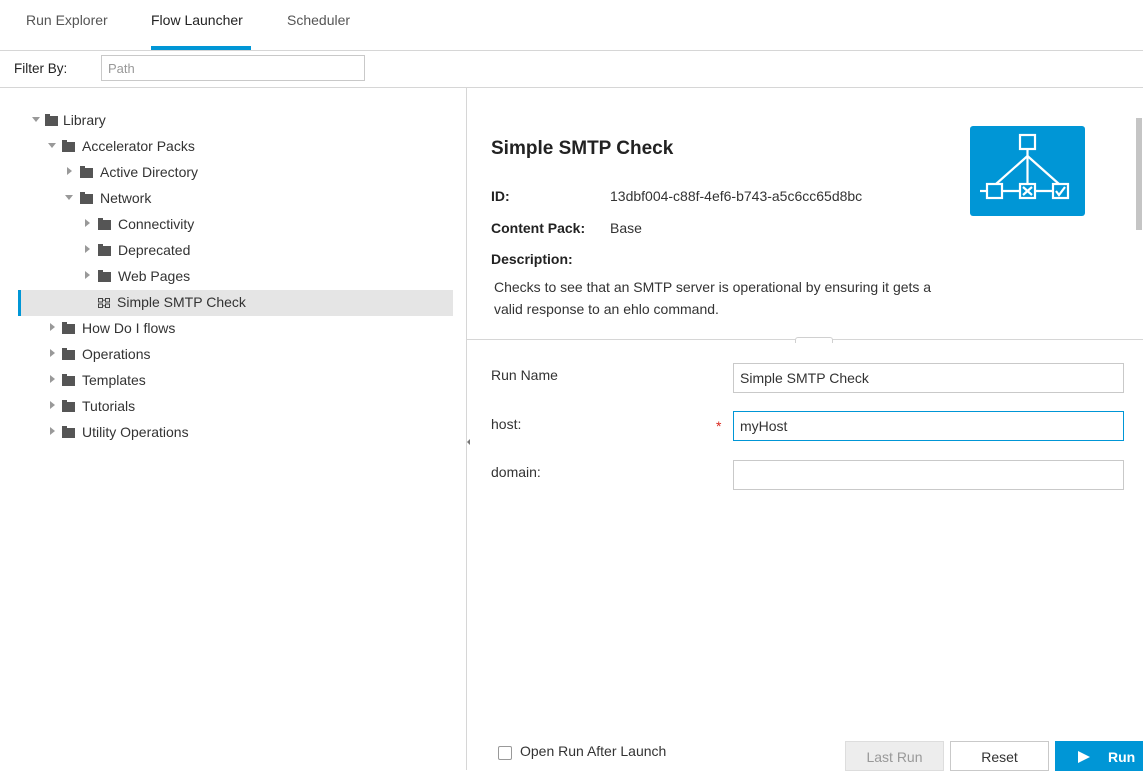  Describe the element at coordinates (506, 424) in the screenshot. I see `host-label: host:` at that location.